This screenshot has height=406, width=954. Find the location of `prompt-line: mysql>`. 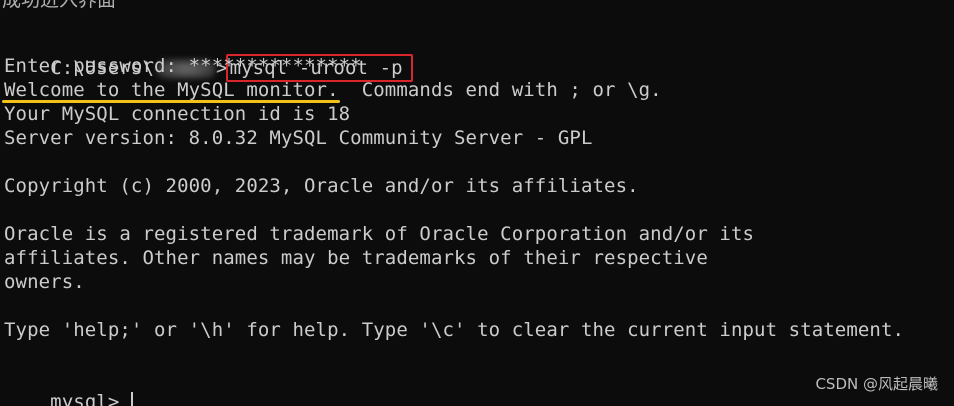

prompt-line: mysql> is located at coordinates (69, 386).